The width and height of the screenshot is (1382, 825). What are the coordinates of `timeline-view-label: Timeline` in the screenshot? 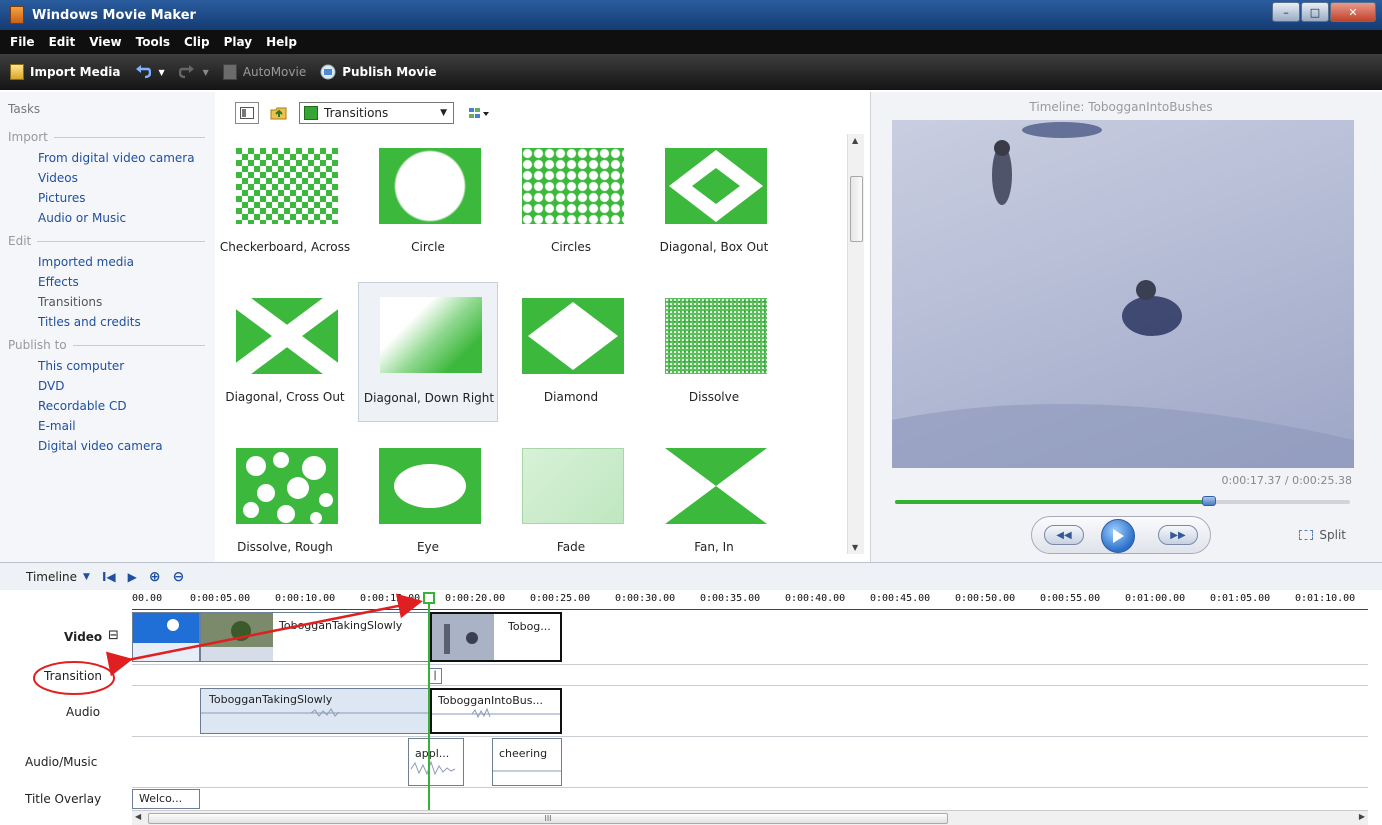 It's located at (51, 577).